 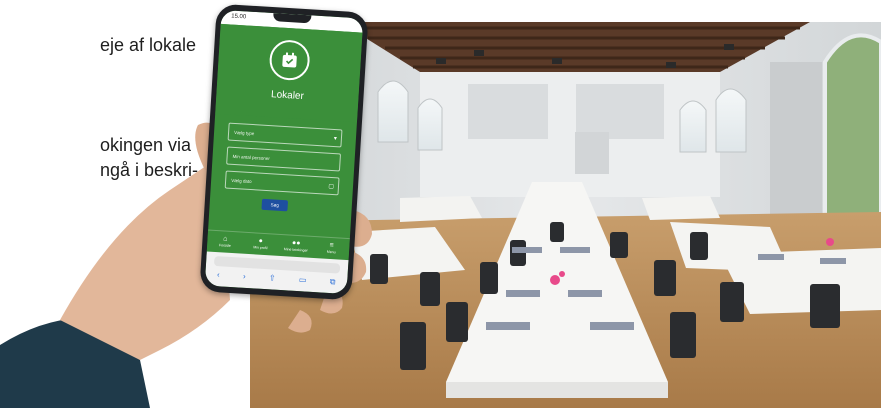 What do you see at coordinates (149, 170) in the screenshot?
I see `document-line: ngå i beskri-` at bounding box center [149, 170].